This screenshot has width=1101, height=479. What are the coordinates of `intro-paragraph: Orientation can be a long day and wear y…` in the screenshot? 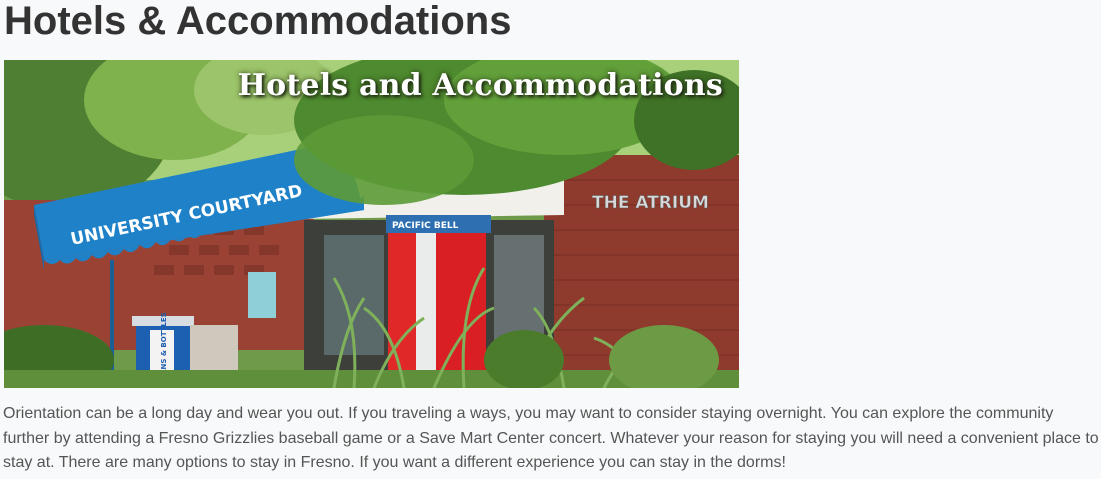 It's located at (551, 438).